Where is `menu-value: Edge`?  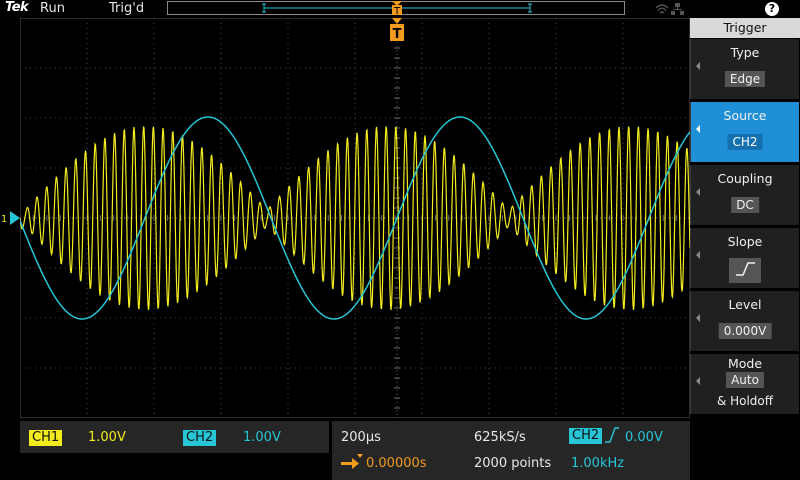 menu-value: Edge is located at coordinates (745, 79).